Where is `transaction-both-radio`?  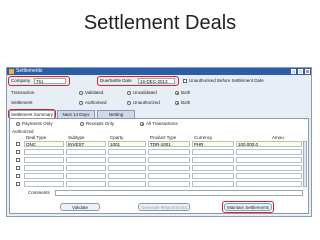
transaction-both-radio is located at coordinates (177, 93).